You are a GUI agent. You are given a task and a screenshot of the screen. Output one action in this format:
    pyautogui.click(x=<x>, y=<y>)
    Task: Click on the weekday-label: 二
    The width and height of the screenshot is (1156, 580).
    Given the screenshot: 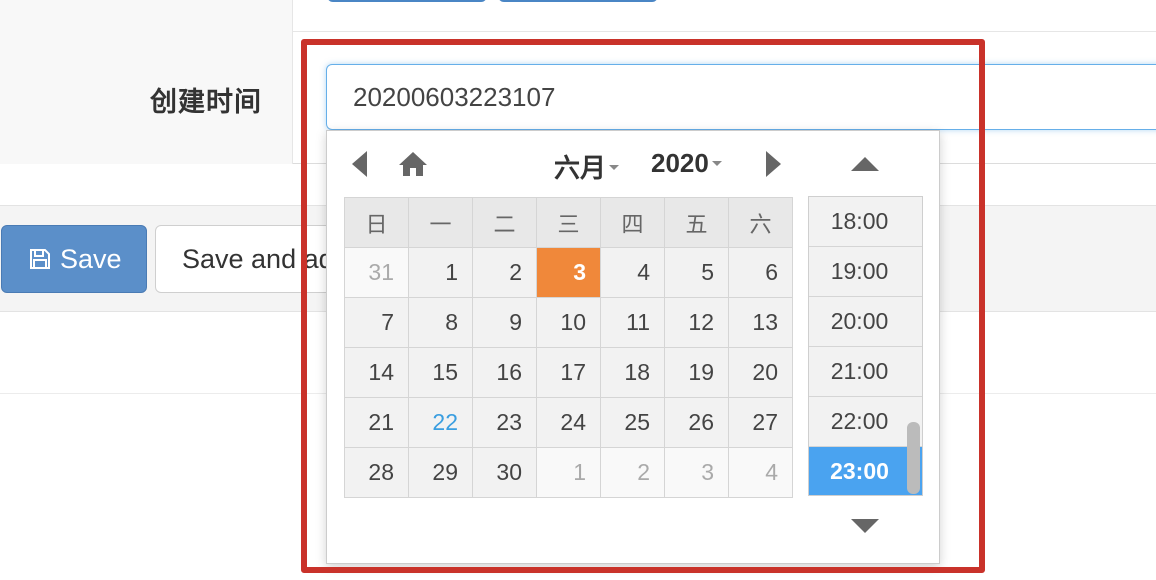 What is the action you would take?
    pyautogui.click(x=504, y=222)
    